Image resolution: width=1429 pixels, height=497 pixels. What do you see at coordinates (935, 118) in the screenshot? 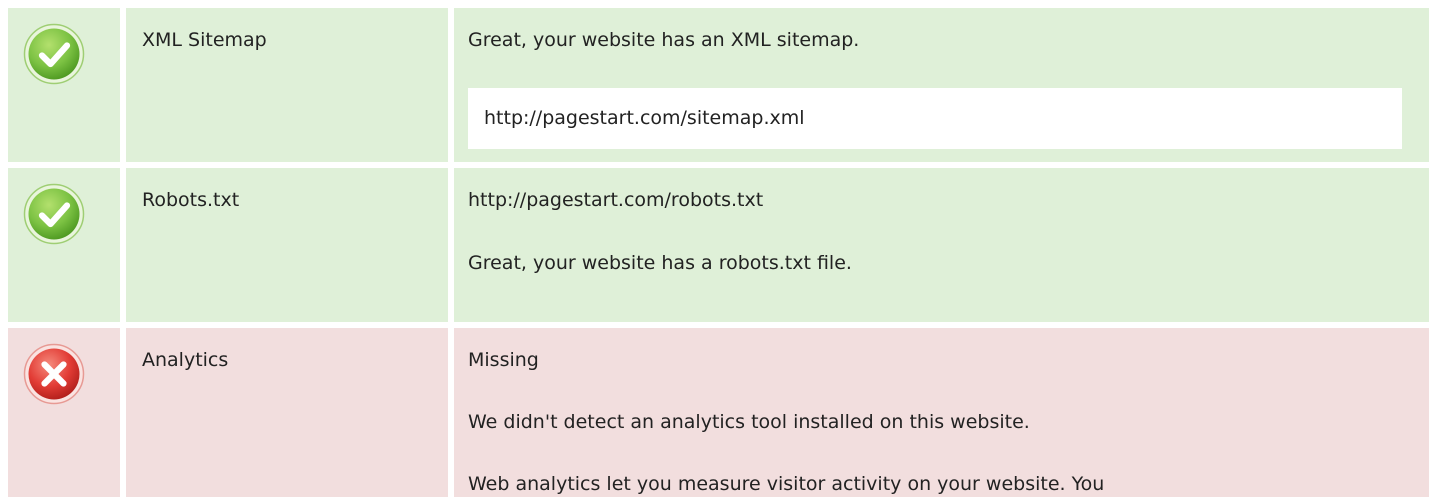
I see `url-box: http://pagestart.com/sitemap.xml` at bounding box center [935, 118].